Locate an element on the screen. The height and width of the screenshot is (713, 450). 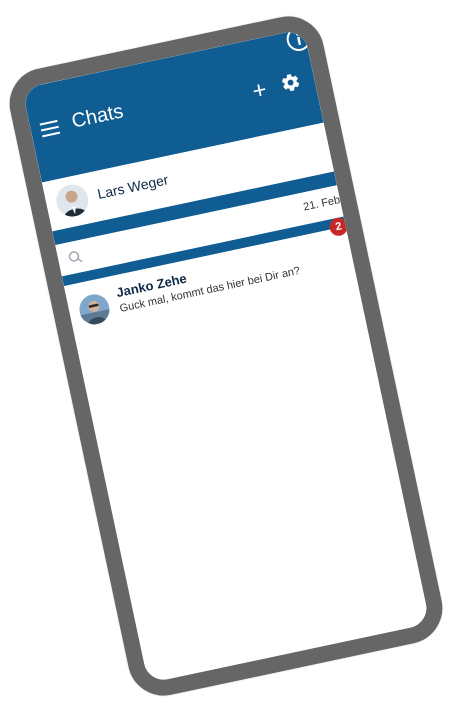
gear-icon is located at coordinates (291, 83).